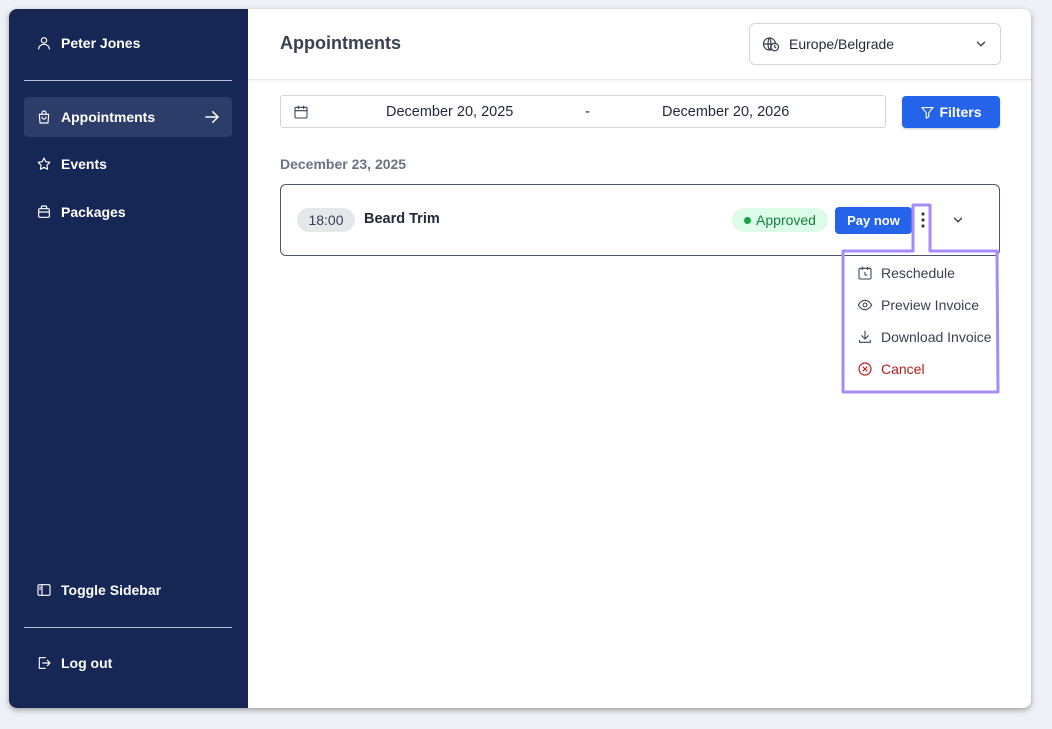 The height and width of the screenshot is (729, 1052). I want to click on menu-item-label: Preview Invoice, so click(930, 305).